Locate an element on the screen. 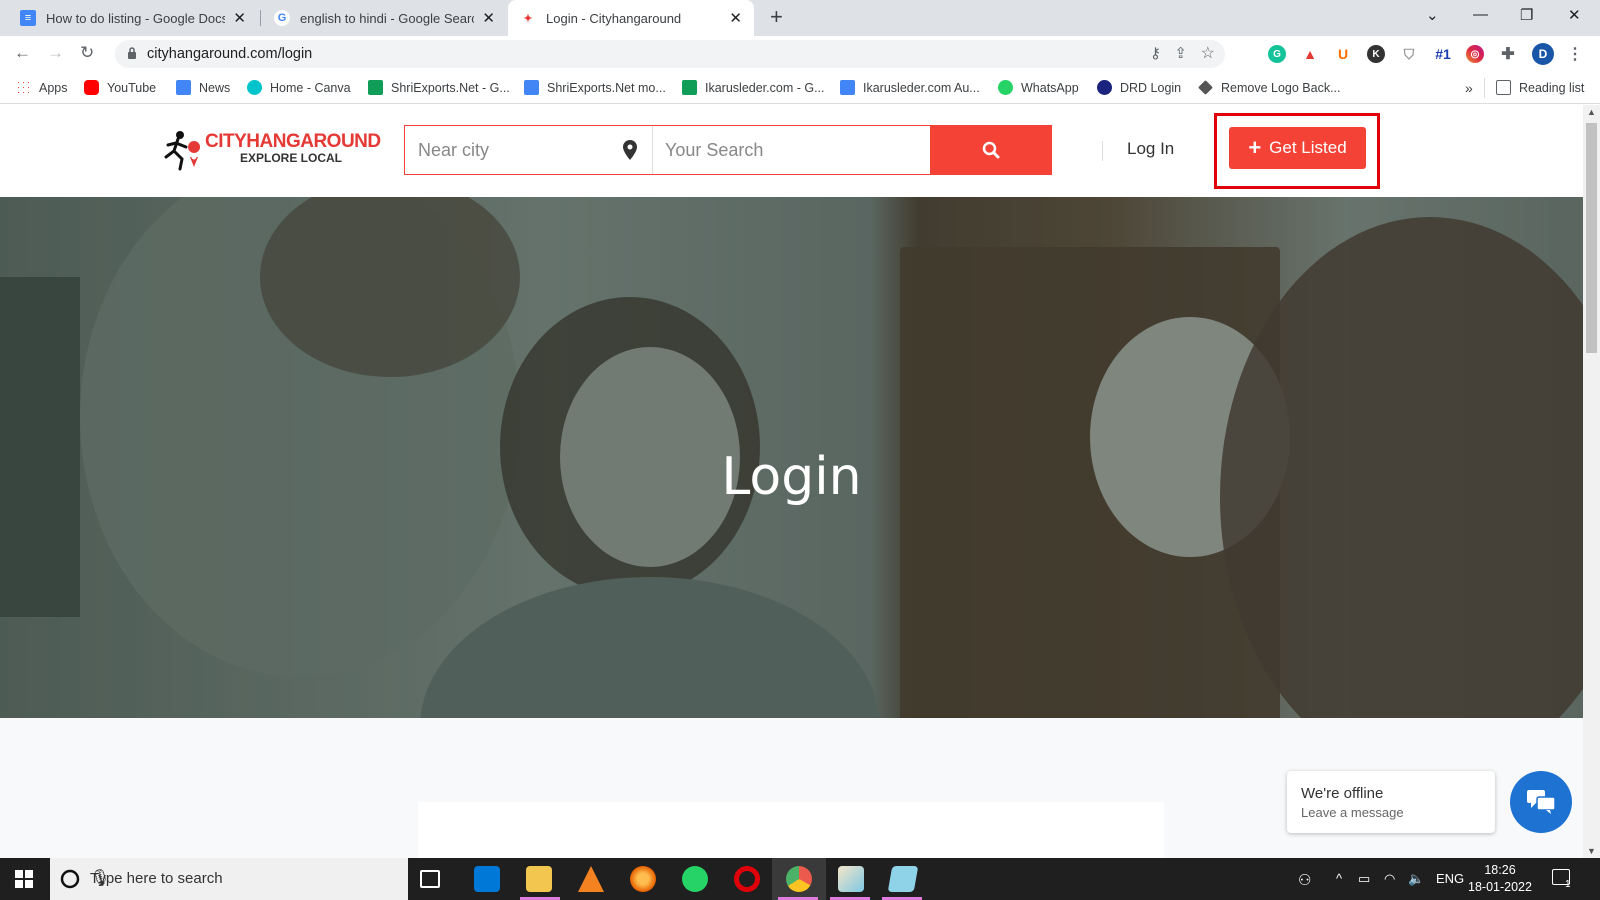 The height and width of the screenshot is (900, 1600). search-bar: Near city Your Search is located at coordinates (728, 150).